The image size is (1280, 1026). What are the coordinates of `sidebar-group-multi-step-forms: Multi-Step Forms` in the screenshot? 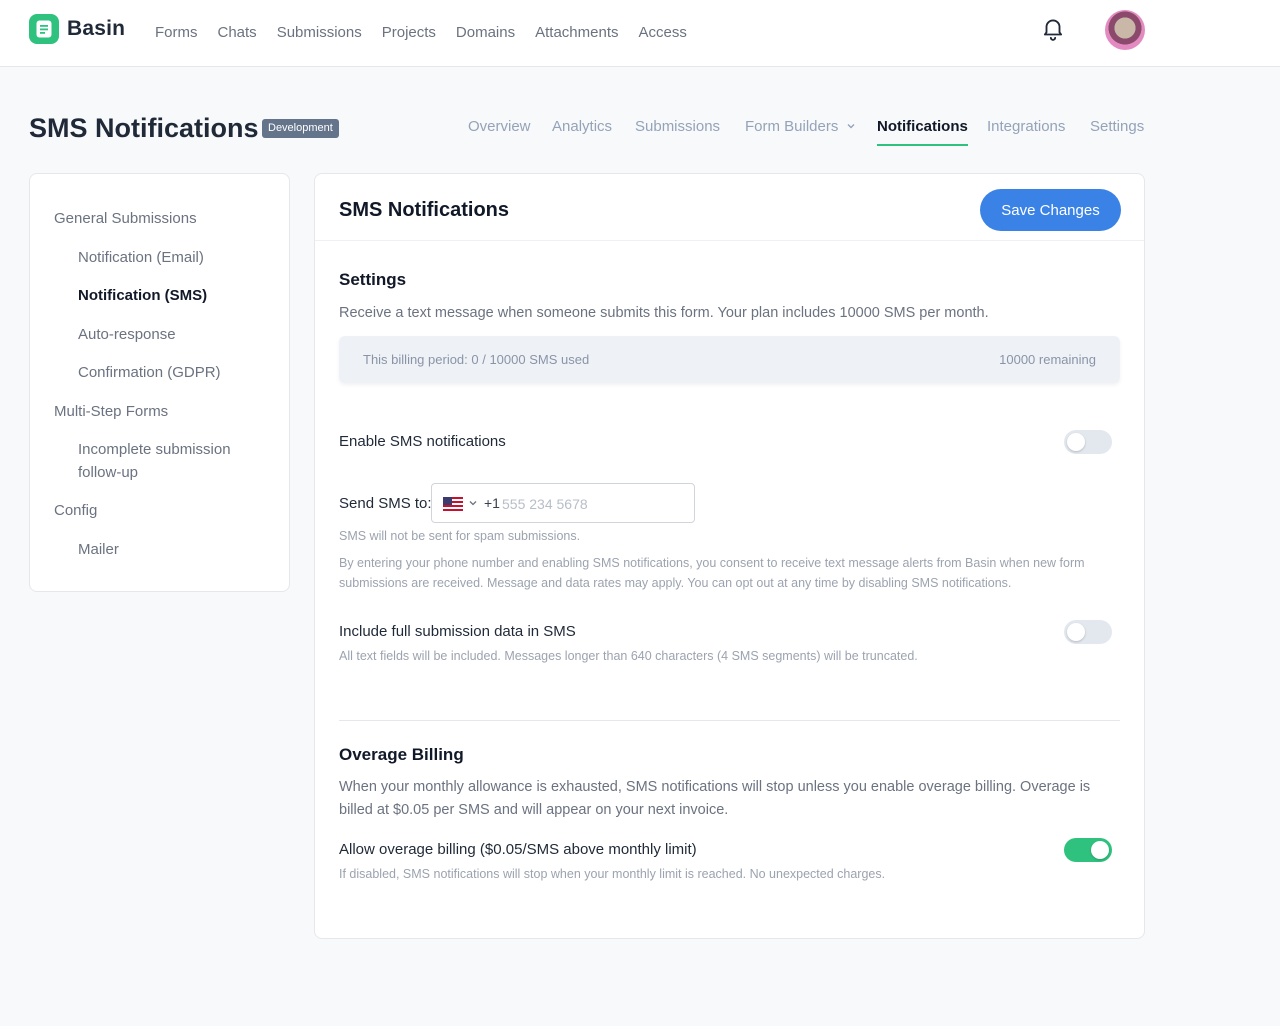 It's located at (111, 411).